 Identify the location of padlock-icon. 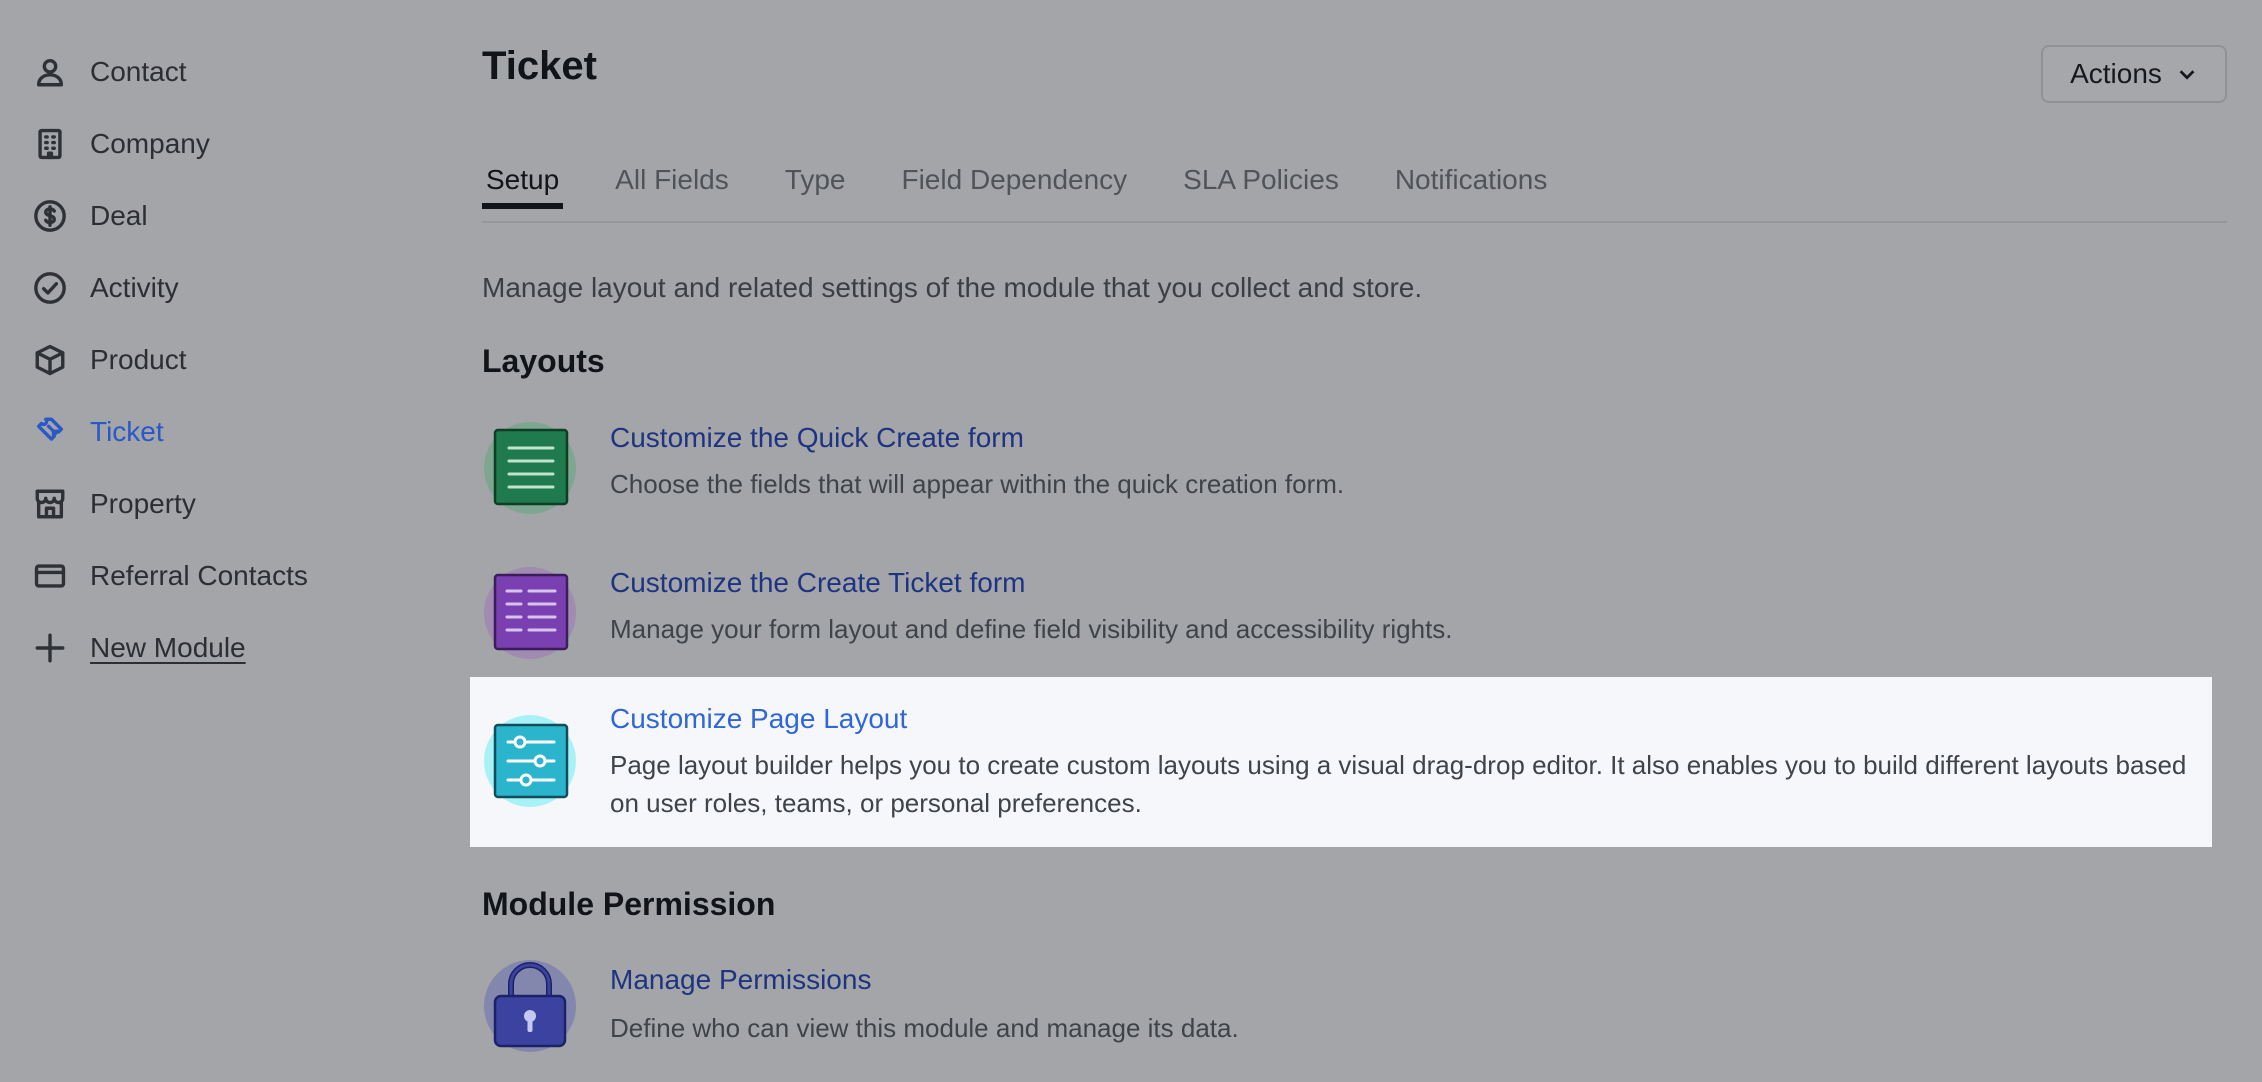
(530, 1006).